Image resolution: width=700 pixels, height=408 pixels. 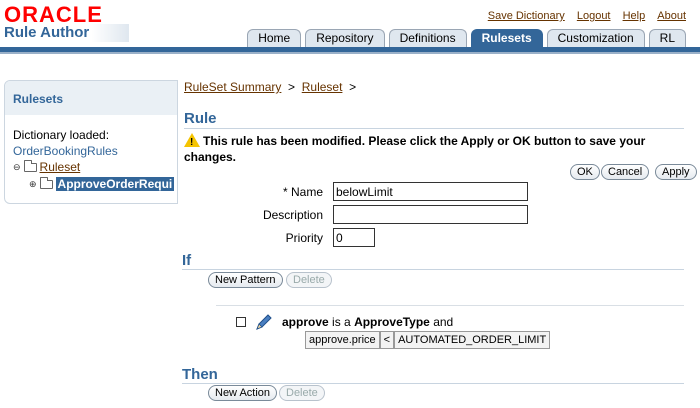 What do you see at coordinates (264, 322) in the screenshot?
I see `pencil-icon` at bounding box center [264, 322].